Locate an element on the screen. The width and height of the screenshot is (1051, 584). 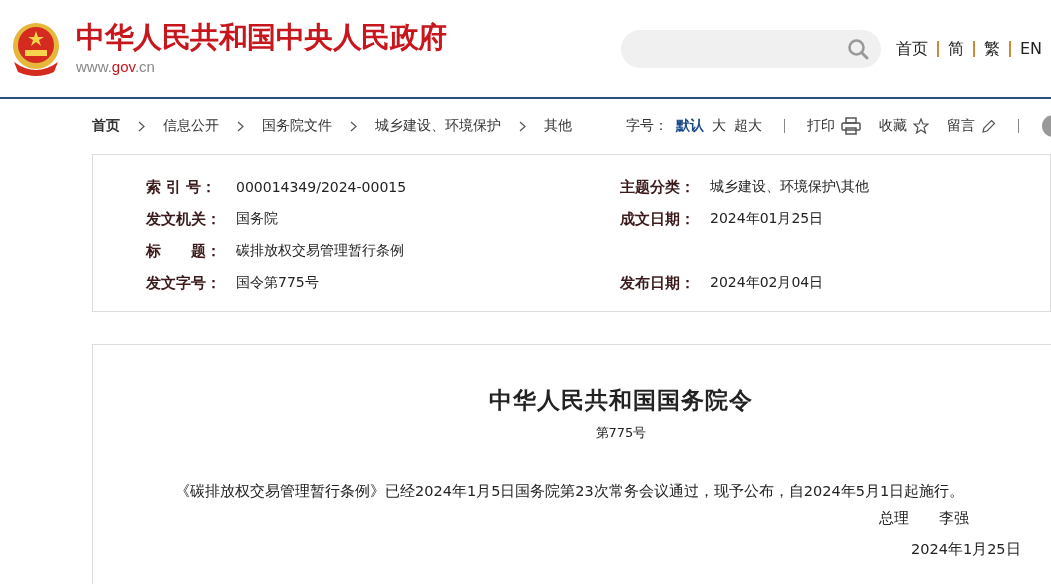
field-value: 国令第775号 is located at coordinates (278, 283).